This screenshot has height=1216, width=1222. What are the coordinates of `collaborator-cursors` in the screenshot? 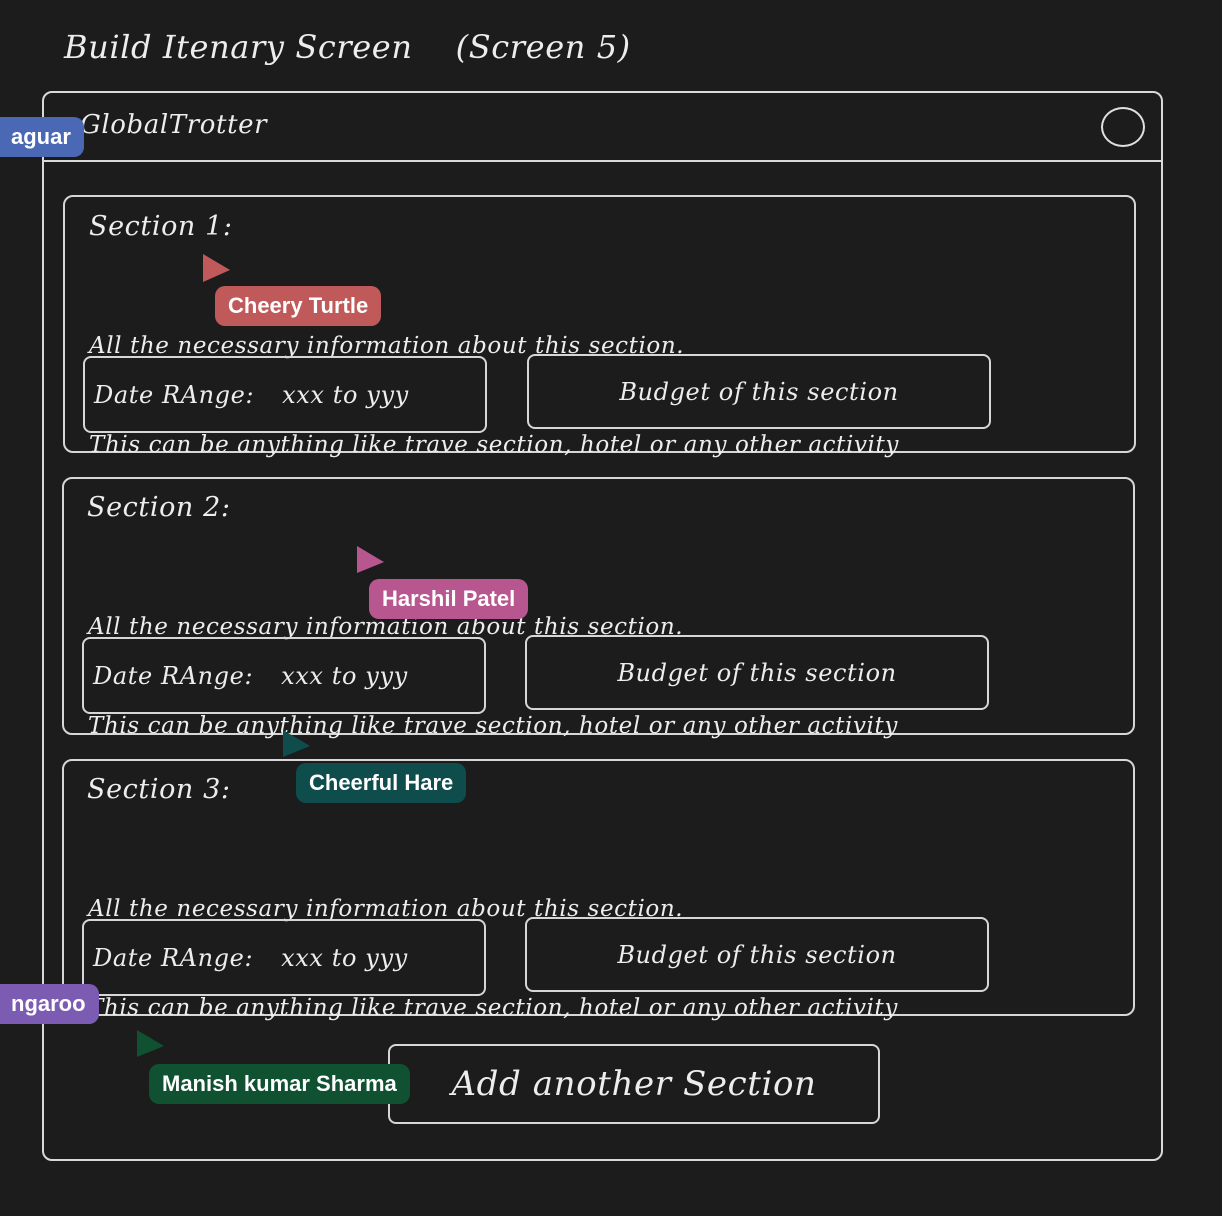 It's located at (260, 655).